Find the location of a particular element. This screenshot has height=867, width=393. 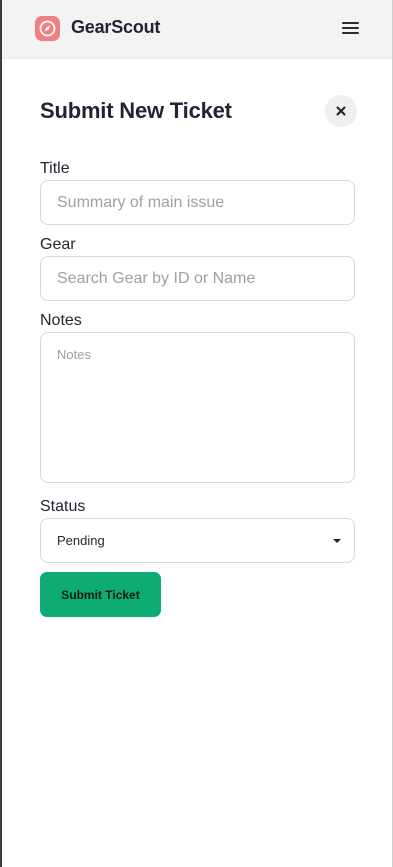

close-icon is located at coordinates (341, 111).